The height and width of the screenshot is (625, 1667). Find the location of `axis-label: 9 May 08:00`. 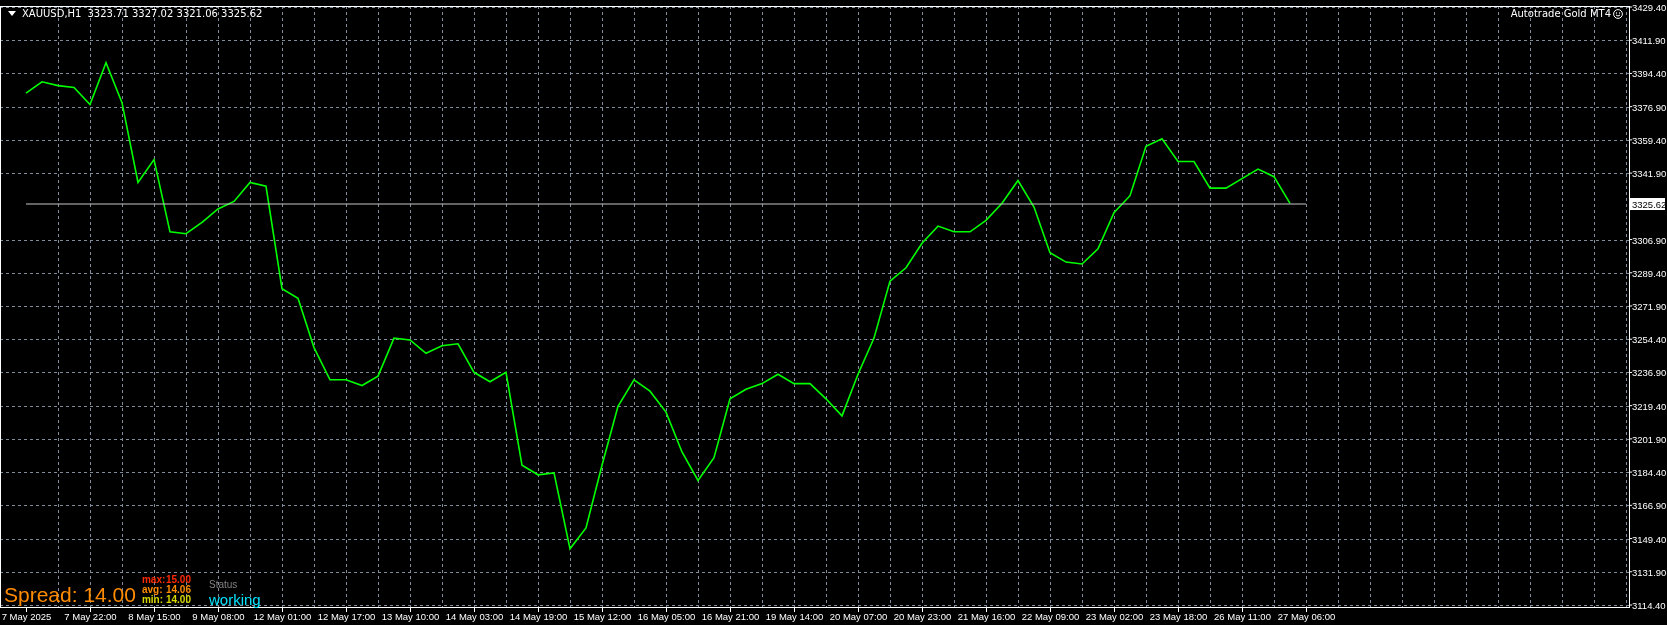

axis-label: 9 May 08:00 is located at coordinates (218, 616).